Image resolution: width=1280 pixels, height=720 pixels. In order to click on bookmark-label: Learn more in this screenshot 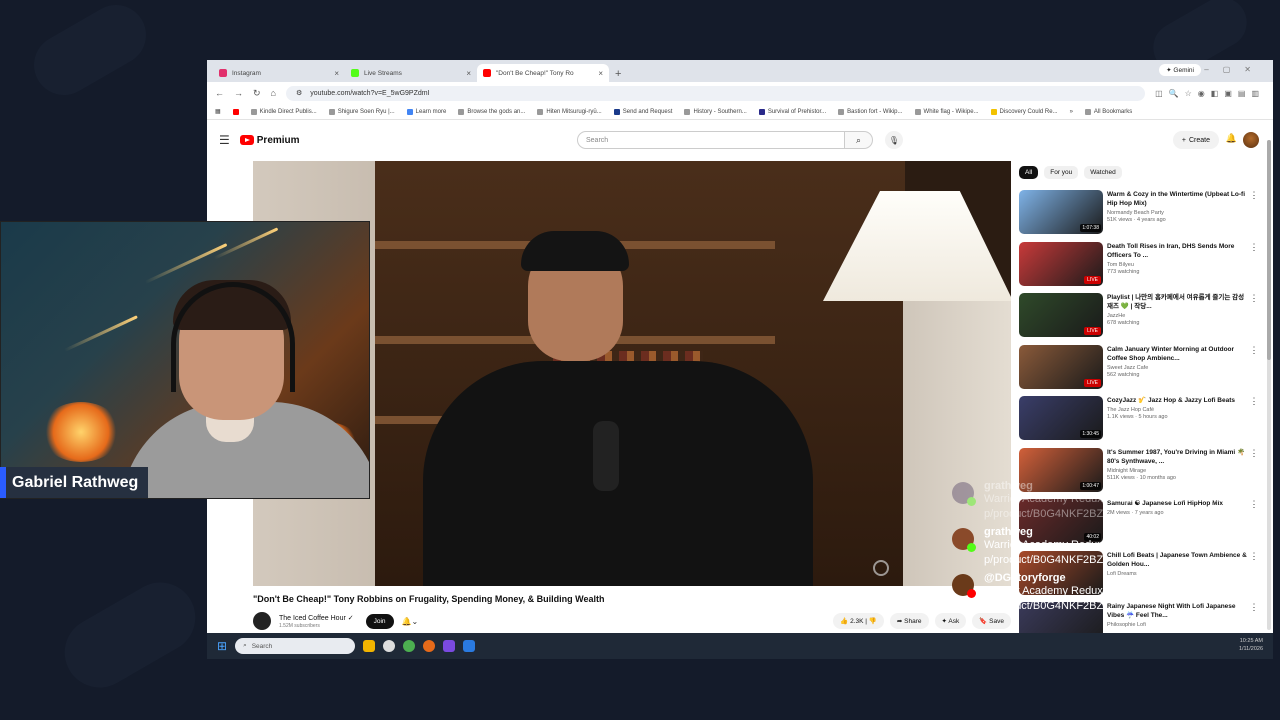, I will do `click(431, 111)`.